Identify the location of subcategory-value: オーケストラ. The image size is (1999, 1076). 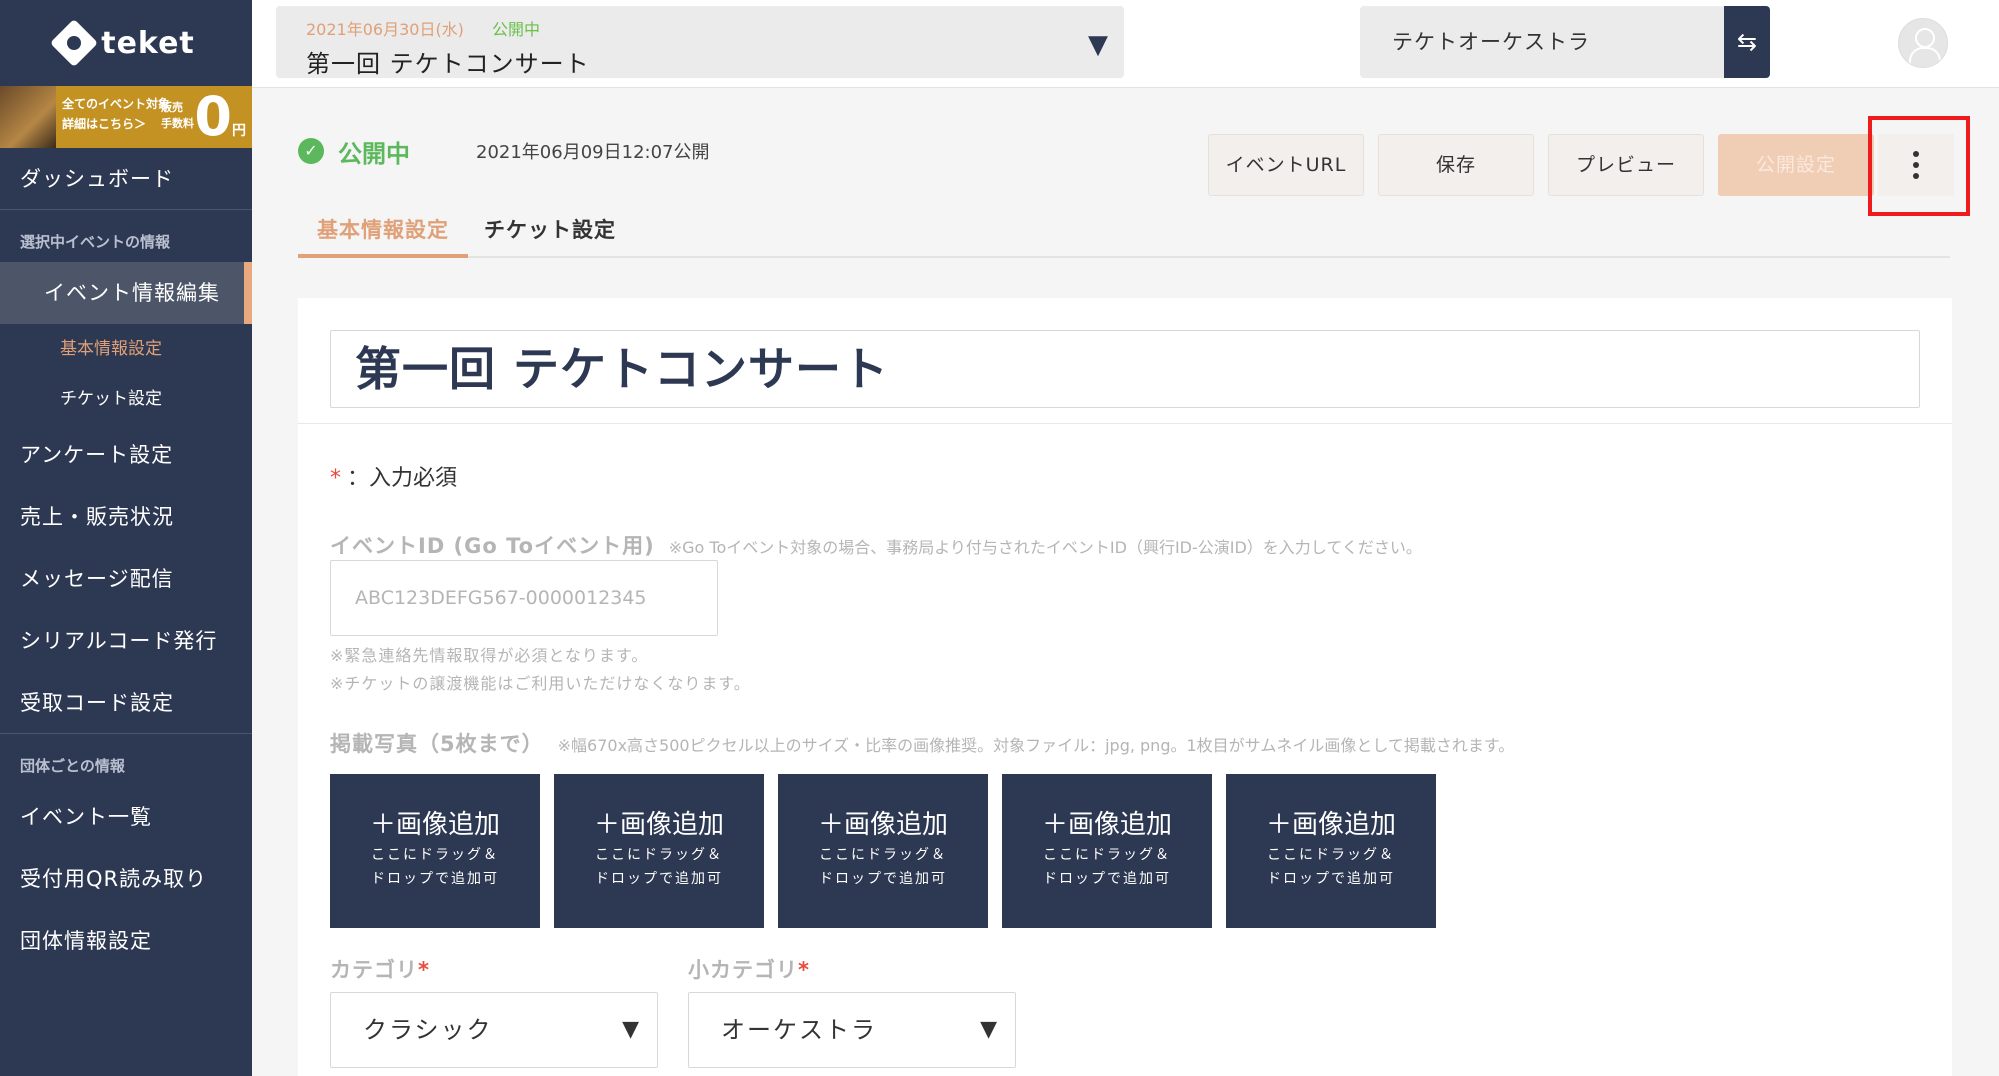
(799, 1030).